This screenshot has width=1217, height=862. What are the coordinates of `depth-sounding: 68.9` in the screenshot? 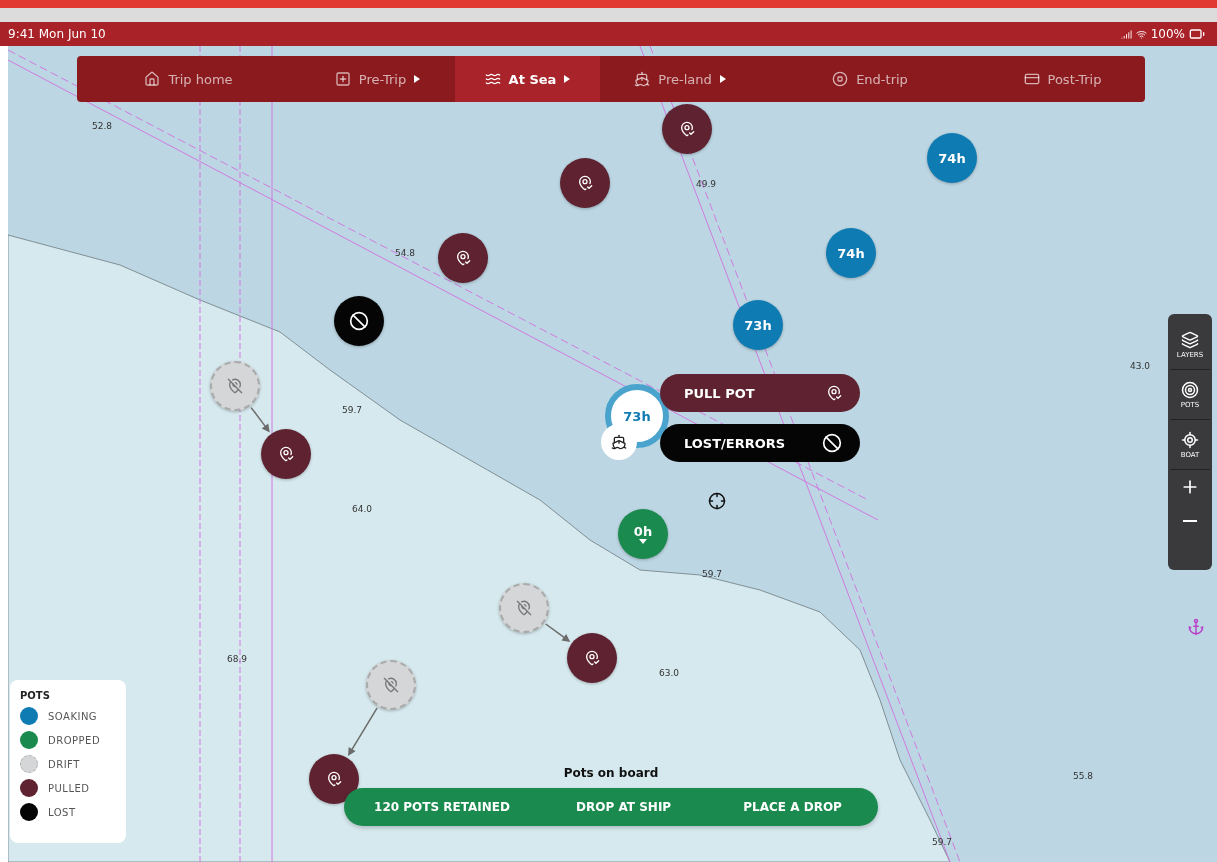 It's located at (237, 659).